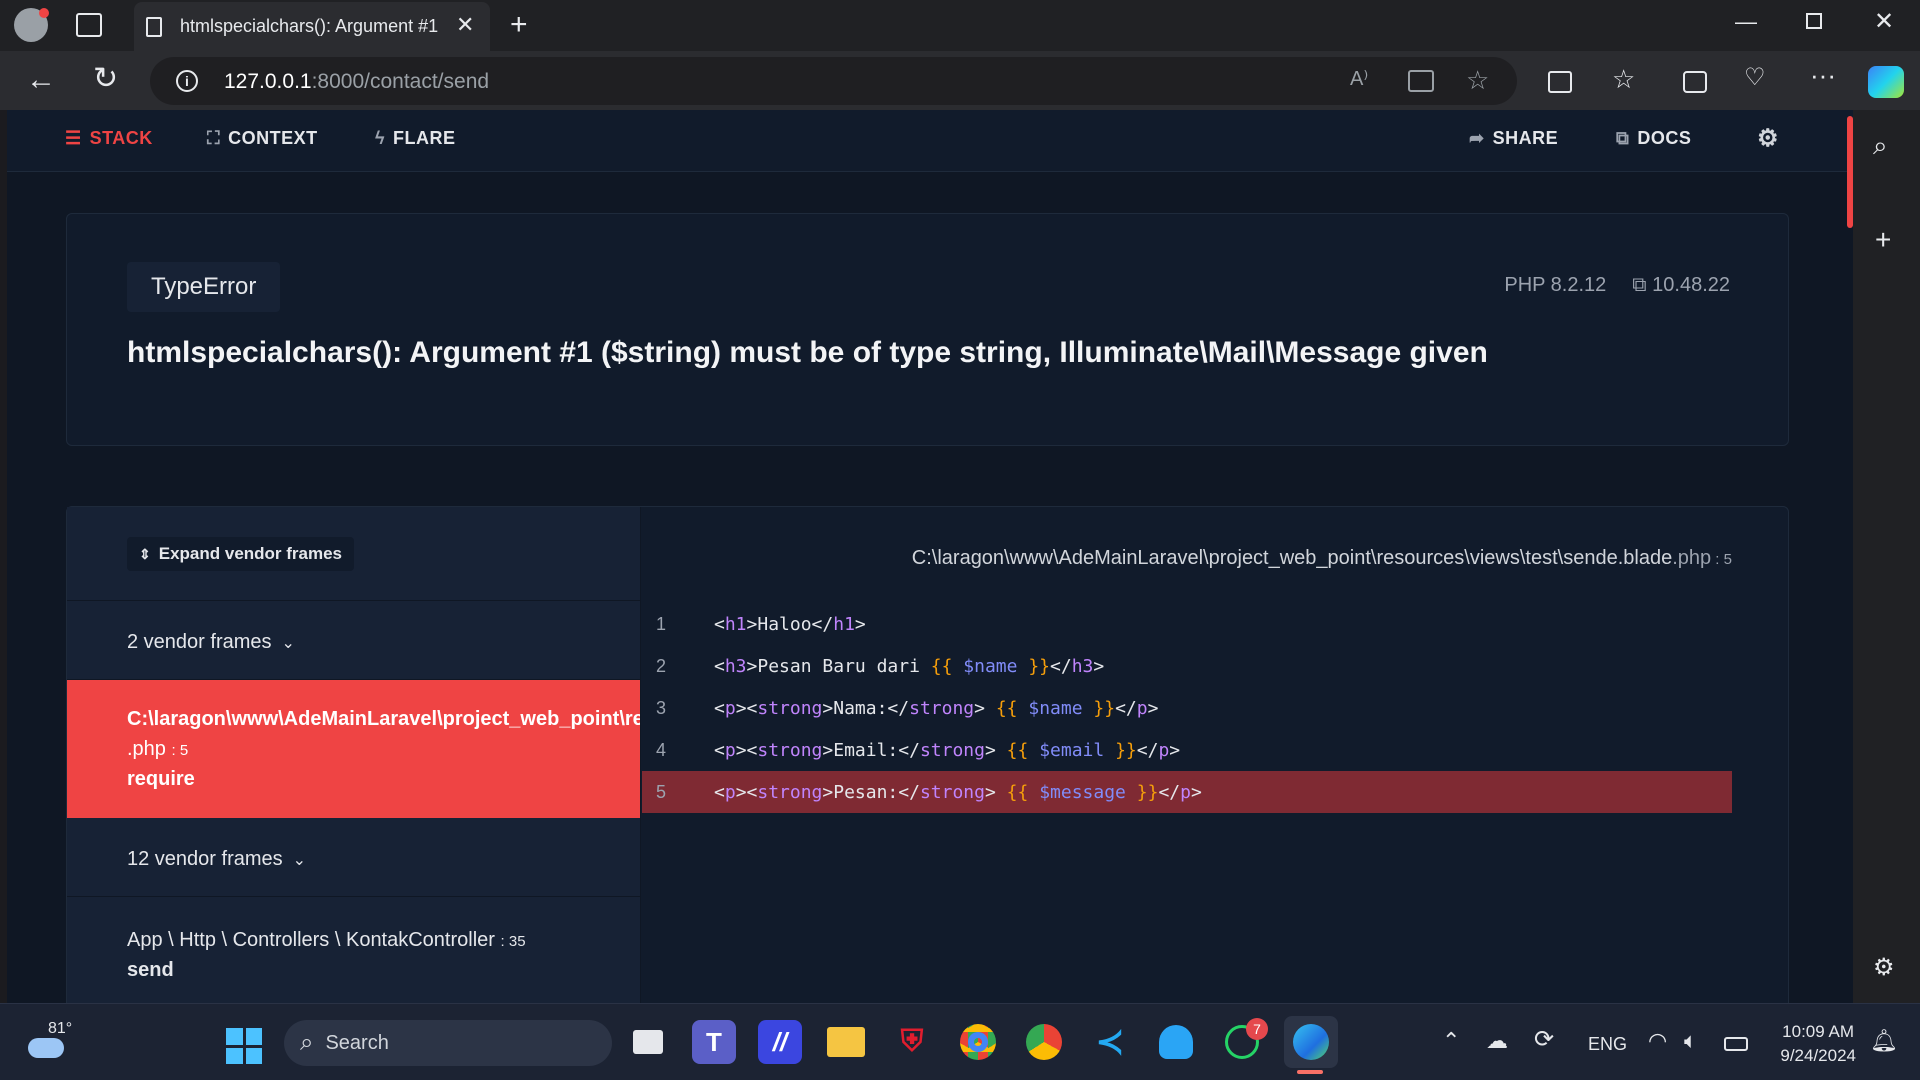 This screenshot has height=1080, width=1920. Describe the element at coordinates (145, 553) in the screenshot. I see `expand-chevrons-icon: ⇕` at that location.